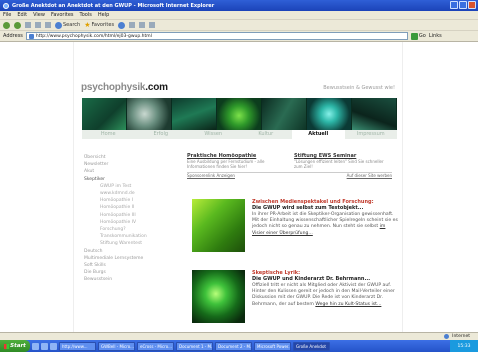 The height and width of the screenshot is (352, 478). What do you see at coordinates (7, 346) in the screenshot?
I see `windows-logo-icon` at bounding box center [7, 346].